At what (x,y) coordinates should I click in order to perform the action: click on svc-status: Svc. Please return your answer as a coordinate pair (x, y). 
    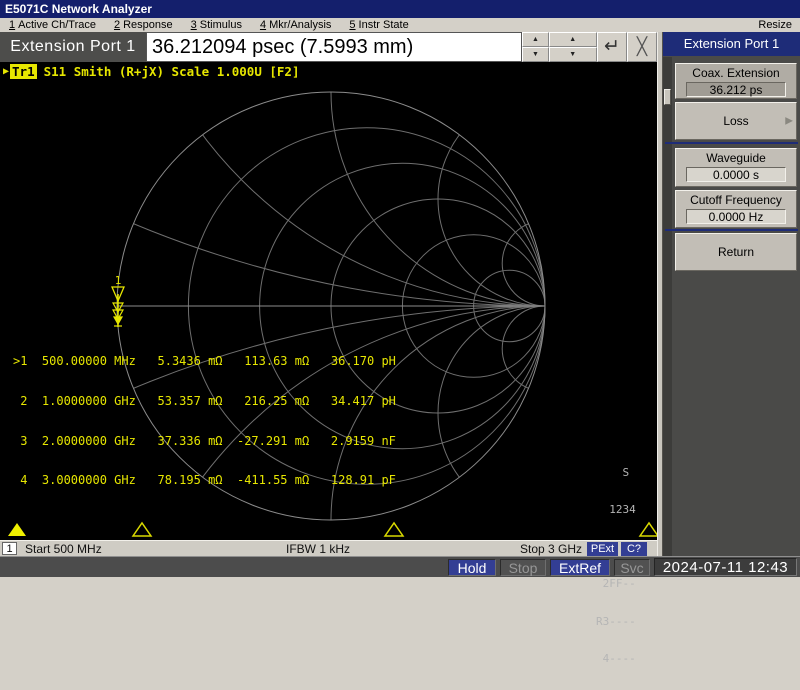
    Looking at the image, I should click on (632, 567).